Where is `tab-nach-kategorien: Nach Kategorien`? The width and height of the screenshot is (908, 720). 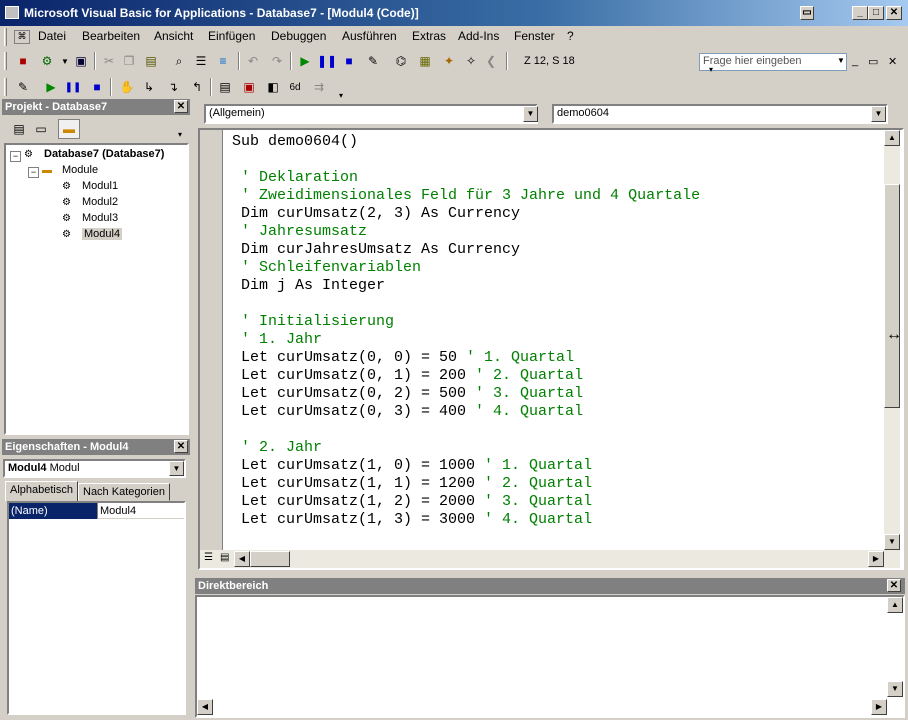
tab-nach-kategorien: Nach Kategorien is located at coordinates (124, 492).